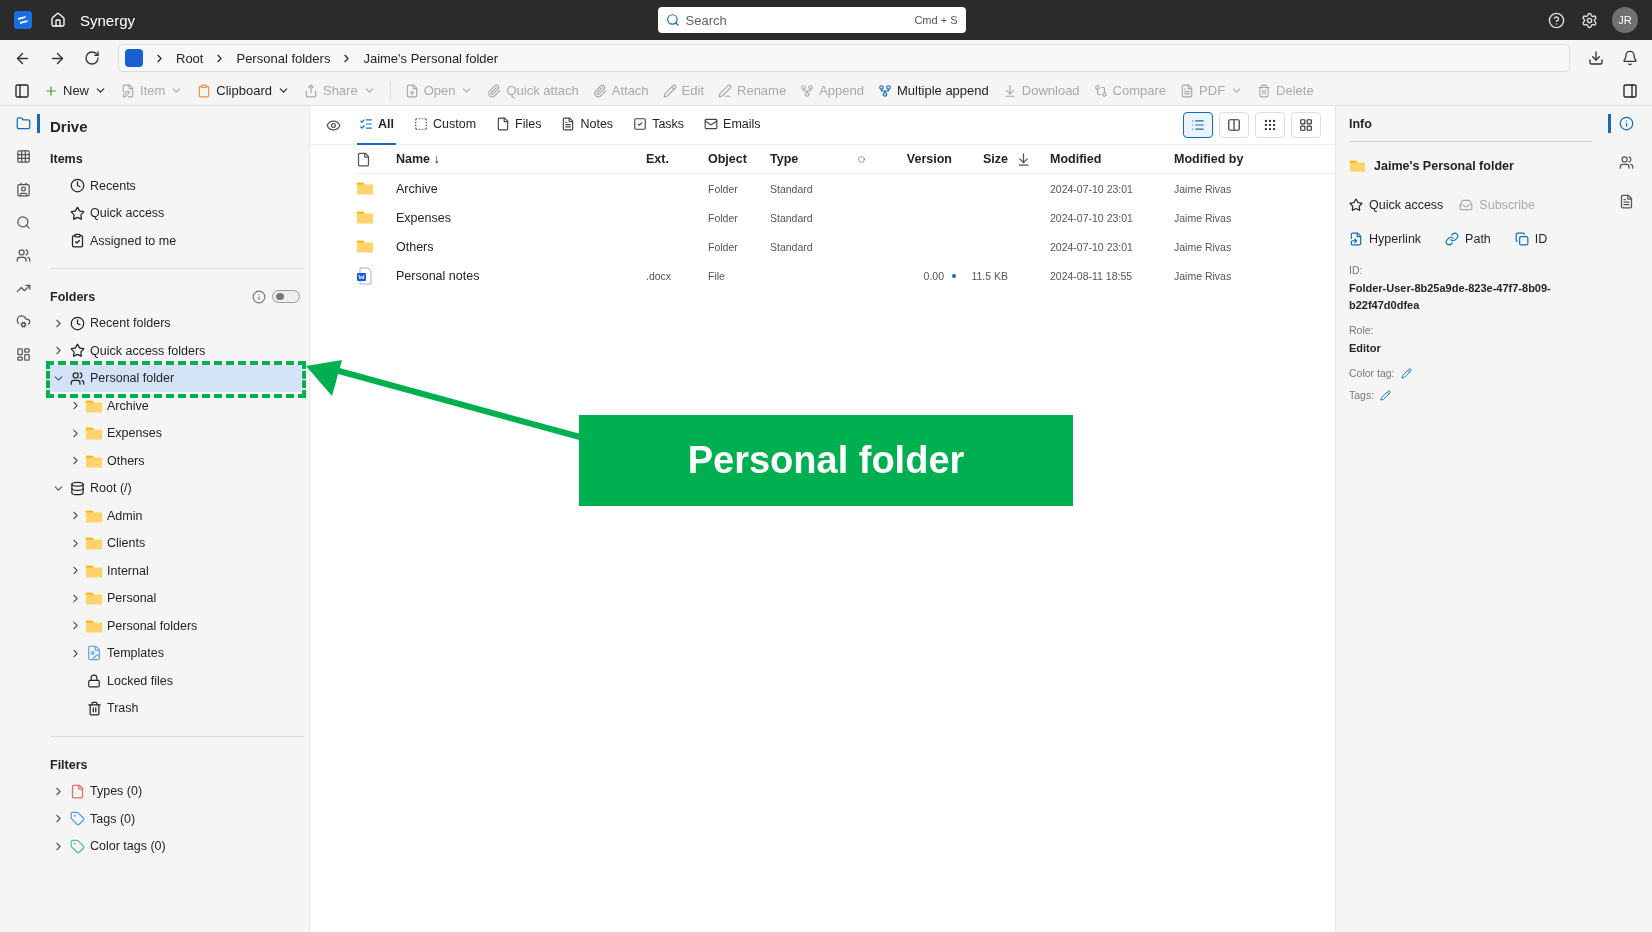 The image size is (1652, 932). What do you see at coordinates (659, 125) in the screenshot?
I see `view-tab: Tasks` at bounding box center [659, 125].